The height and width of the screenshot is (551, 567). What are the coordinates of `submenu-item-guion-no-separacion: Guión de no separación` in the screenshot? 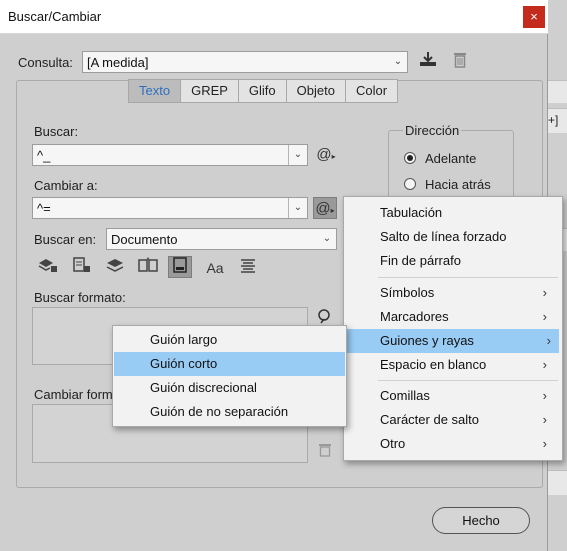 It's located at (229, 412).